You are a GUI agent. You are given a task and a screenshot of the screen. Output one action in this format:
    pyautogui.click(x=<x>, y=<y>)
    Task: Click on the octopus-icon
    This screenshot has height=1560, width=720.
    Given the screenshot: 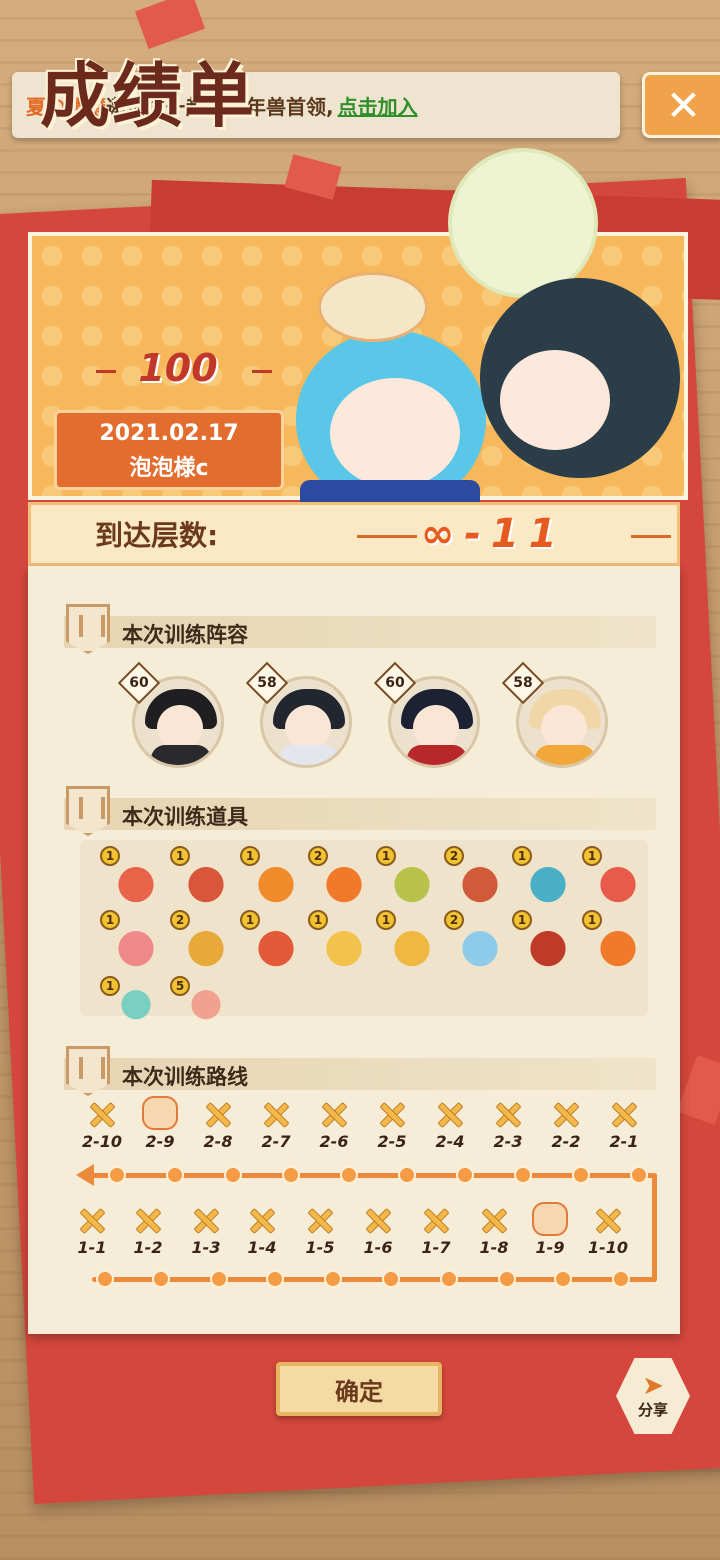 What is the action you would take?
    pyautogui.click(x=548, y=882)
    